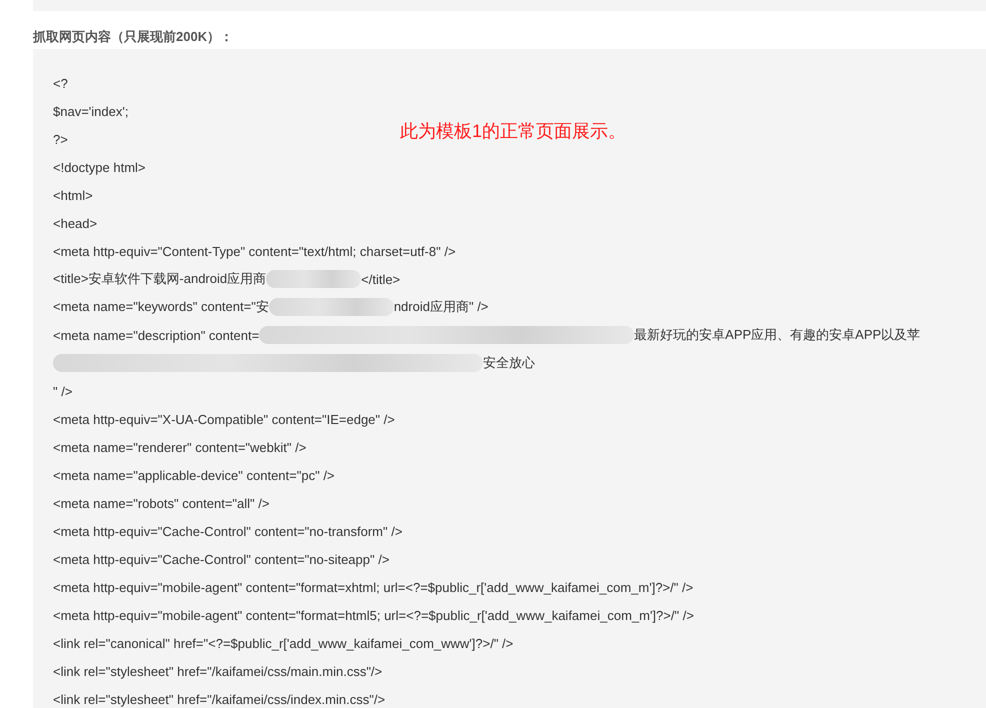  What do you see at coordinates (73, 195) in the screenshot?
I see `code-text: <html>` at bounding box center [73, 195].